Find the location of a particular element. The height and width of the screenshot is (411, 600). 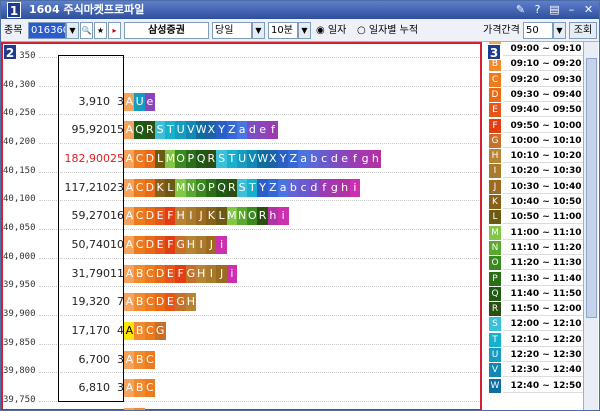

tpo-cell: g is located at coordinates (365, 159).